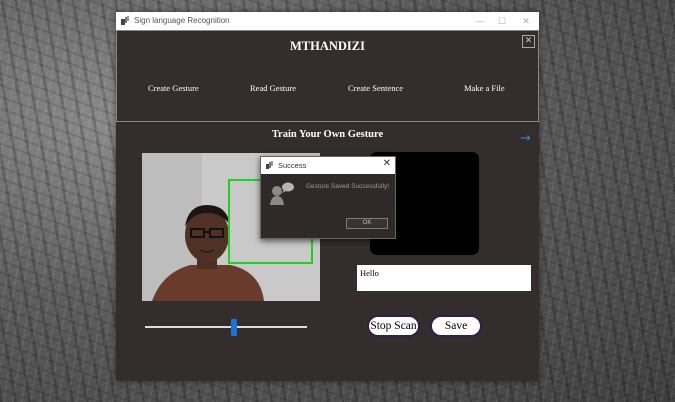 The image size is (675, 402). Describe the element at coordinates (393, 326) in the screenshot. I see `stop-scan-button: Stop Scan` at that location.